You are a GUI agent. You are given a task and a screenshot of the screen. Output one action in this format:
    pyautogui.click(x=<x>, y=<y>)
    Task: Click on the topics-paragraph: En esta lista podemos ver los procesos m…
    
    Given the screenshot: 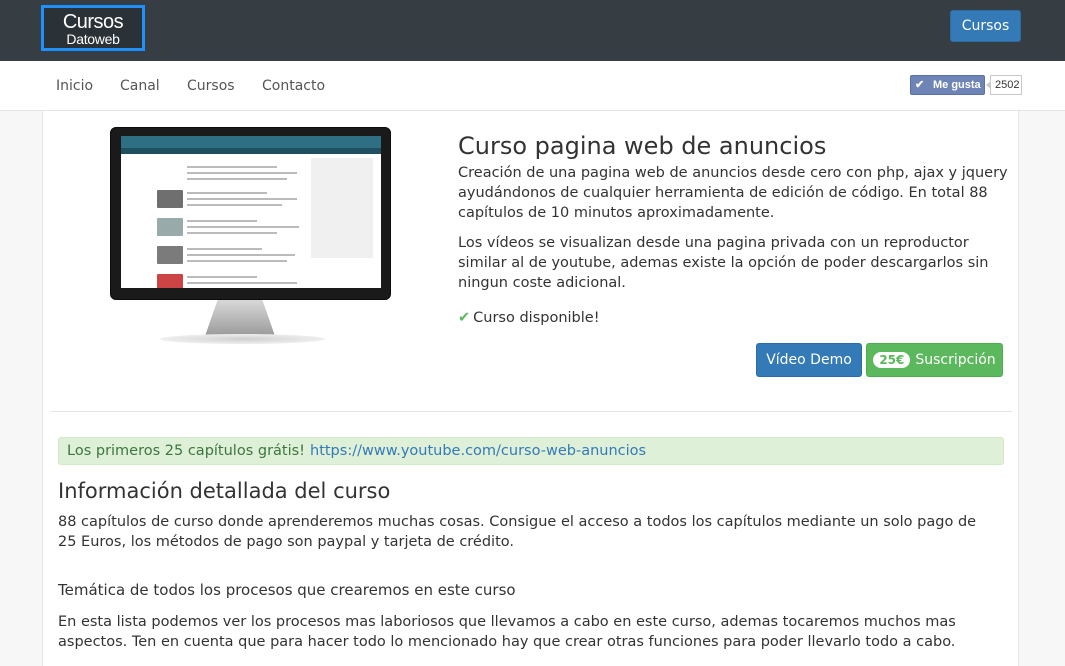 What is the action you would take?
    pyautogui.click(x=507, y=632)
    